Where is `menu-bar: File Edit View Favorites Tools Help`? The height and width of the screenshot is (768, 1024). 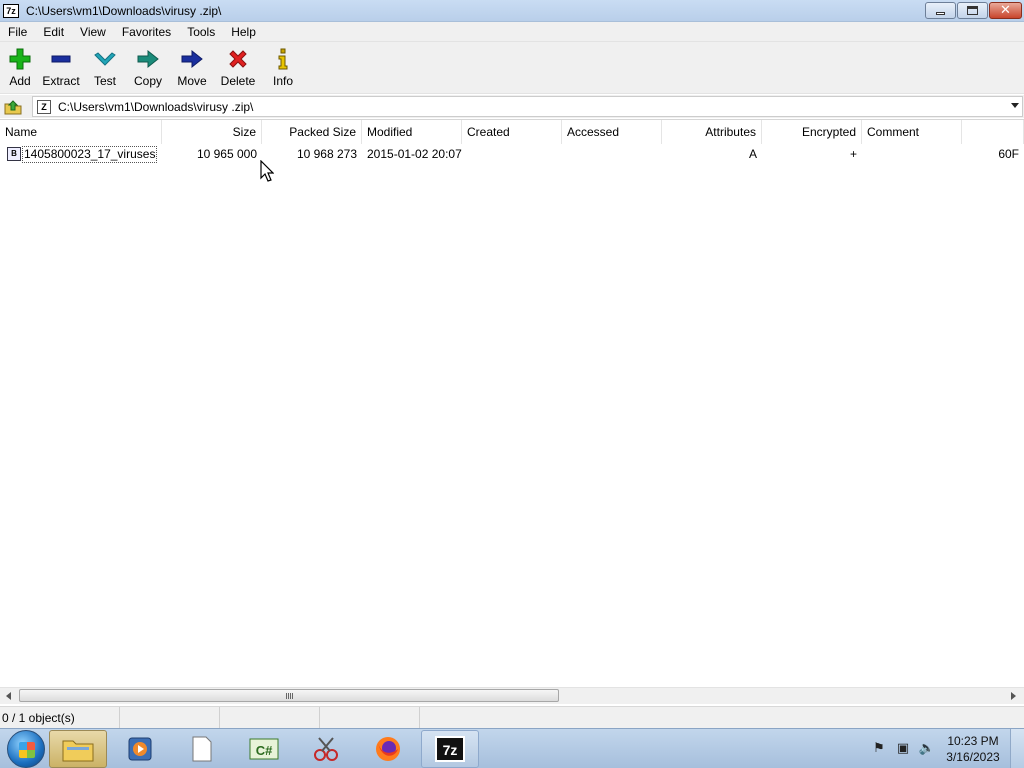
menu-bar: File Edit View Favorites Tools Help is located at coordinates (512, 32).